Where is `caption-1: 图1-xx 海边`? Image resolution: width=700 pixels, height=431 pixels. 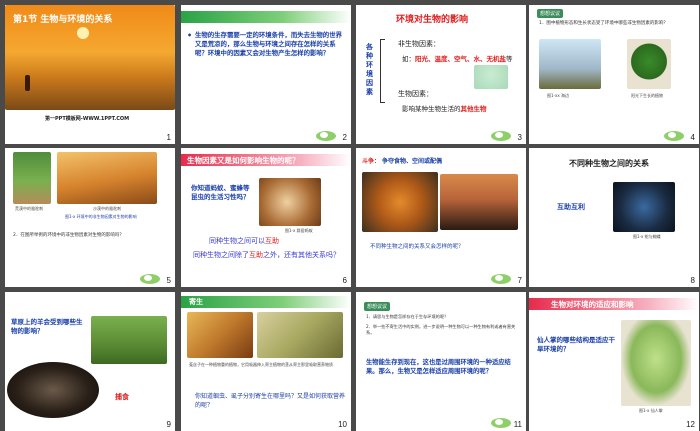 caption-1: 图1-xx 海边 is located at coordinates (558, 95).